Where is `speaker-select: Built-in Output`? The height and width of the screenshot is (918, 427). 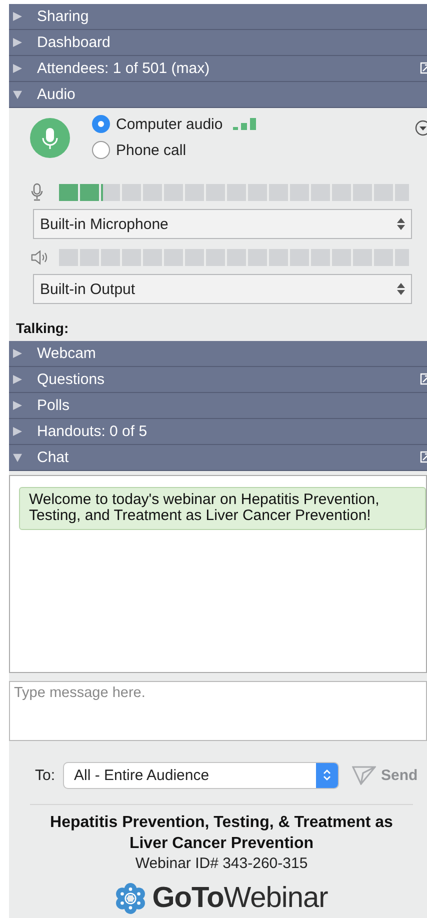
speaker-select: Built-in Output is located at coordinates (222, 289).